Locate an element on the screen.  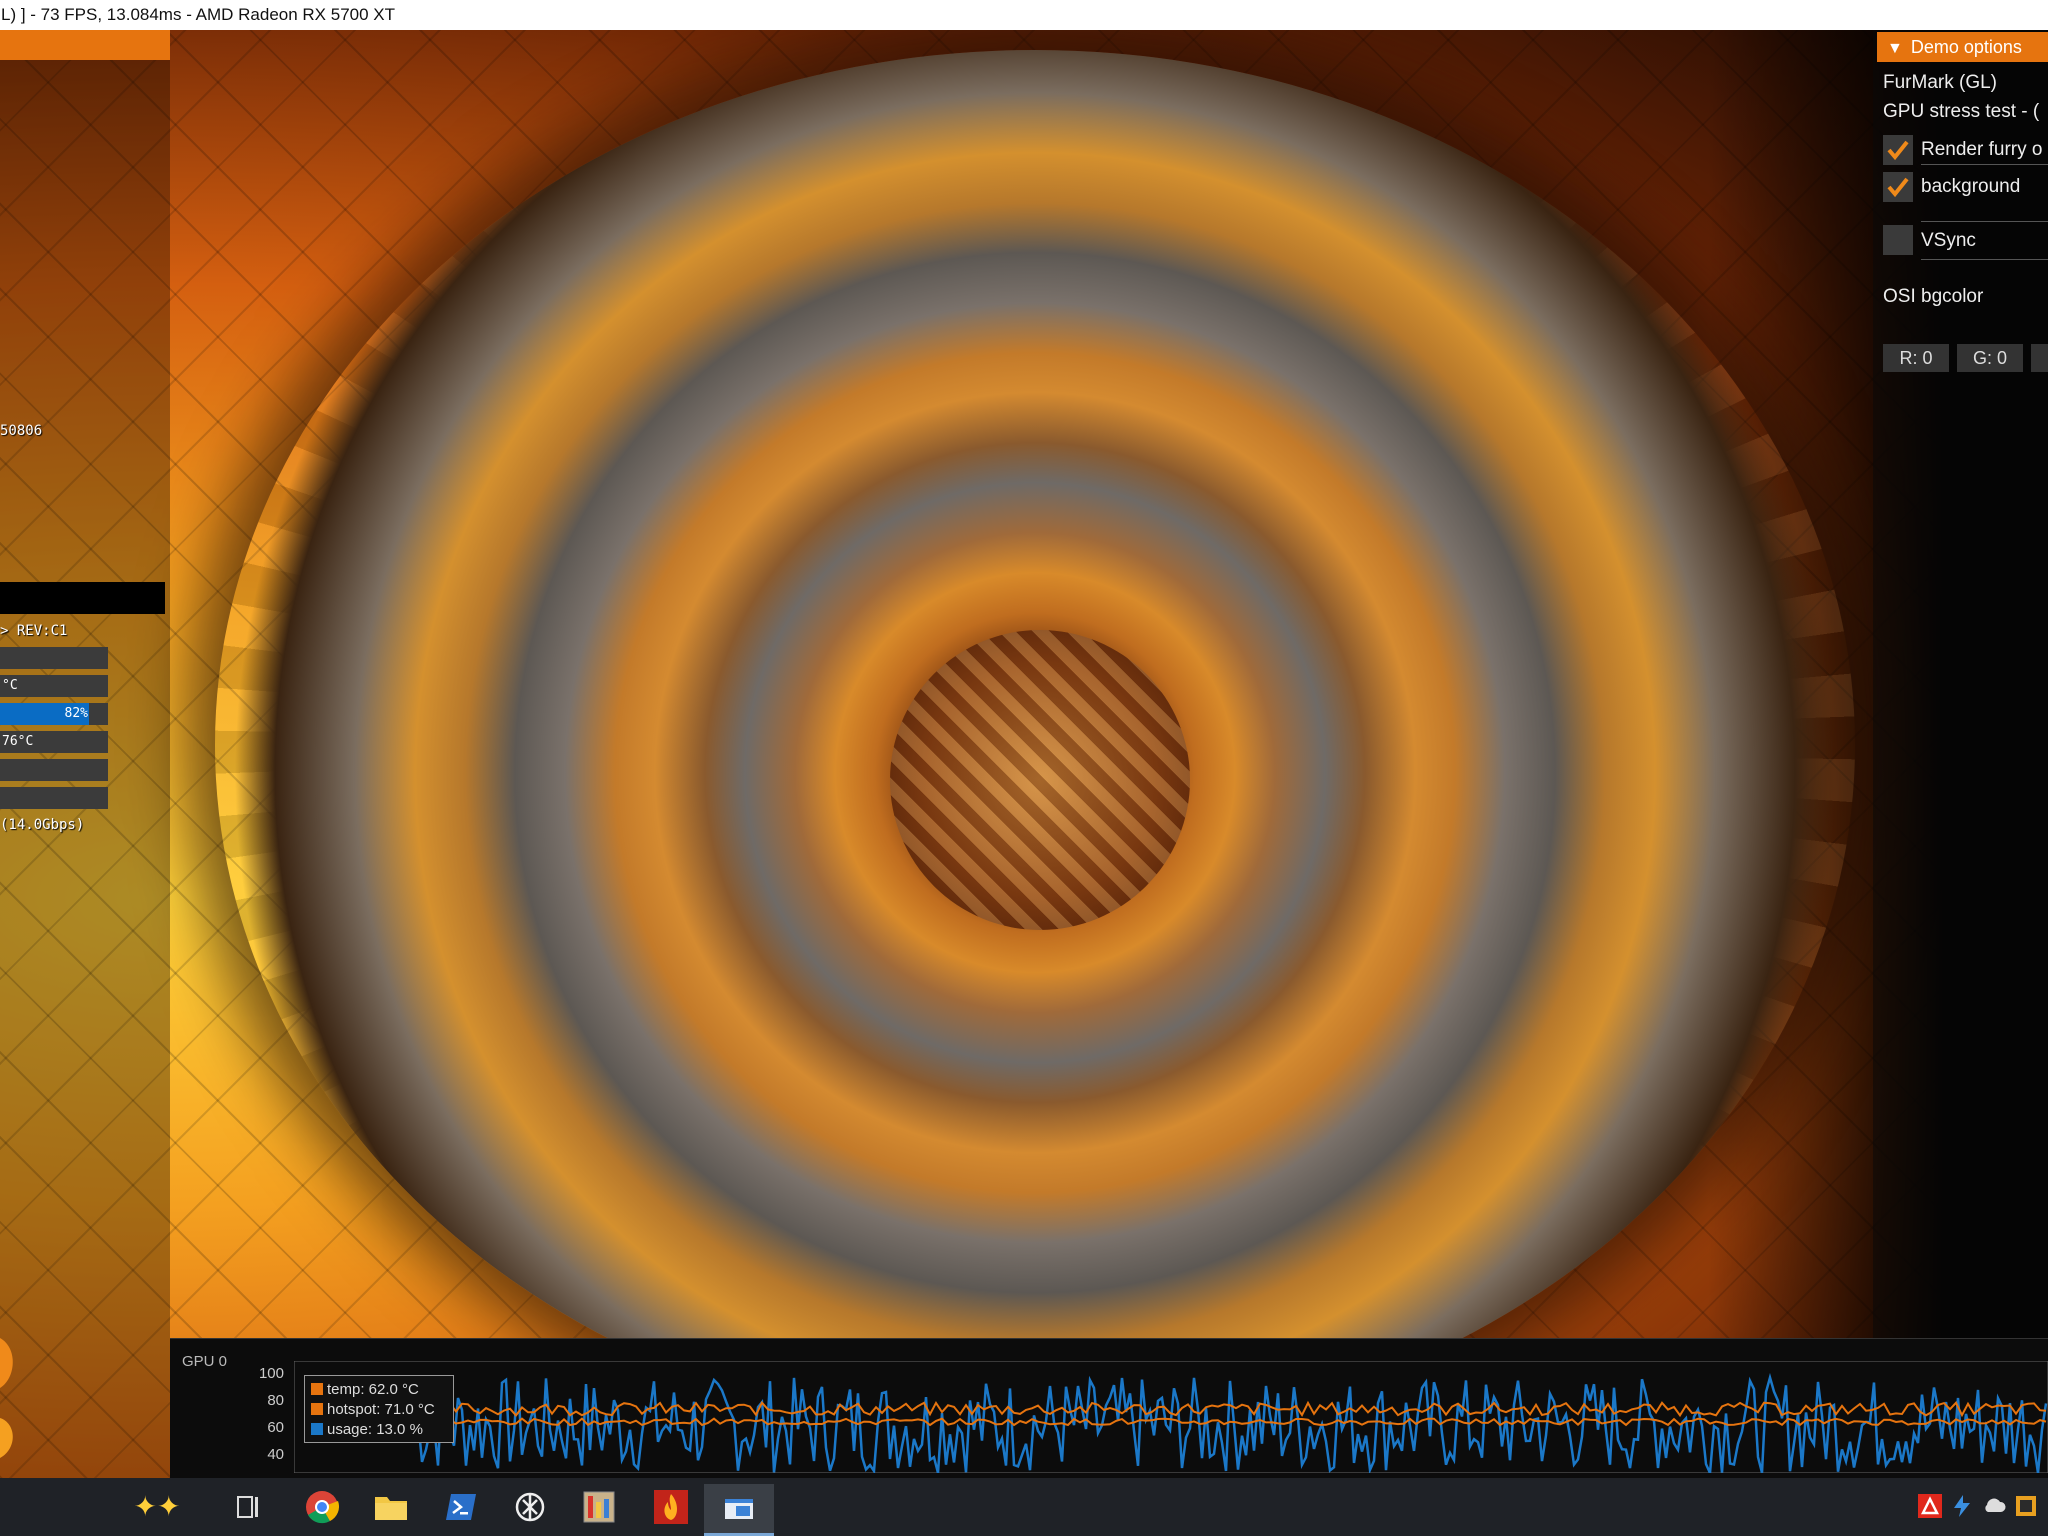
furmark-flame-logo is located at coordinates (6, 1398).